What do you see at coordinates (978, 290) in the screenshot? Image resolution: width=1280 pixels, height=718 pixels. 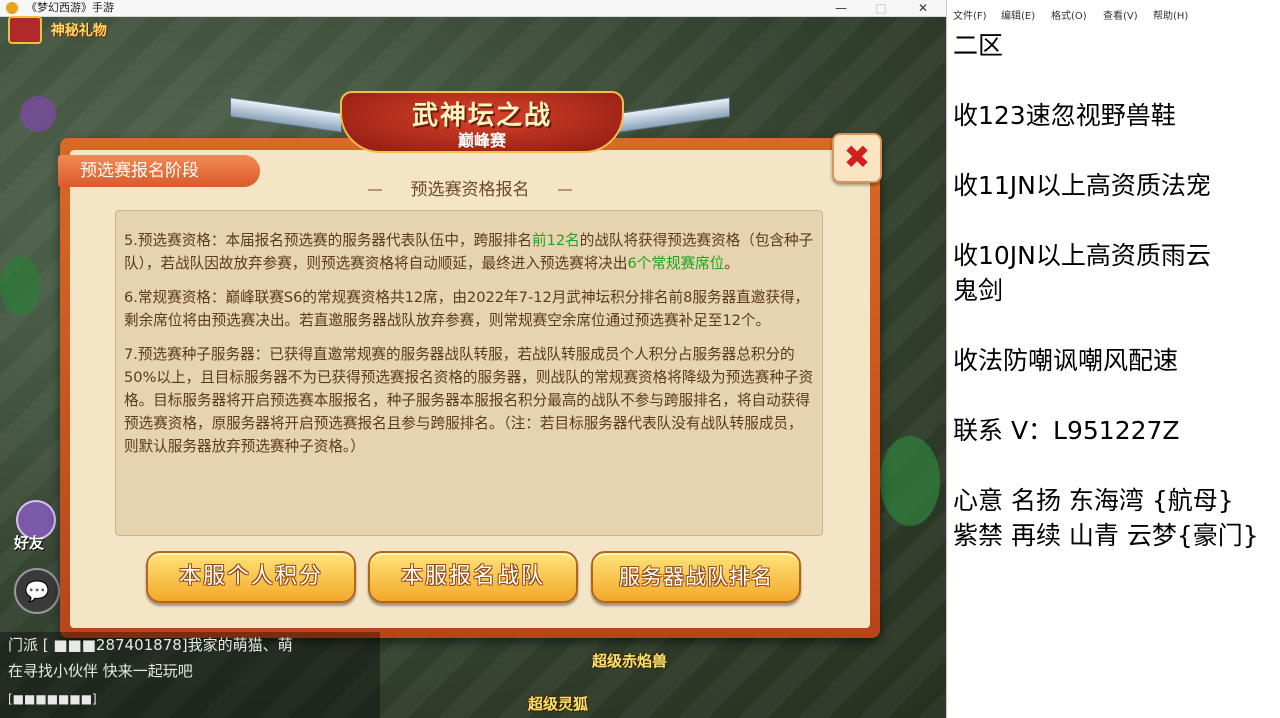 I see `text-line: 鬼剑` at bounding box center [978, 290].